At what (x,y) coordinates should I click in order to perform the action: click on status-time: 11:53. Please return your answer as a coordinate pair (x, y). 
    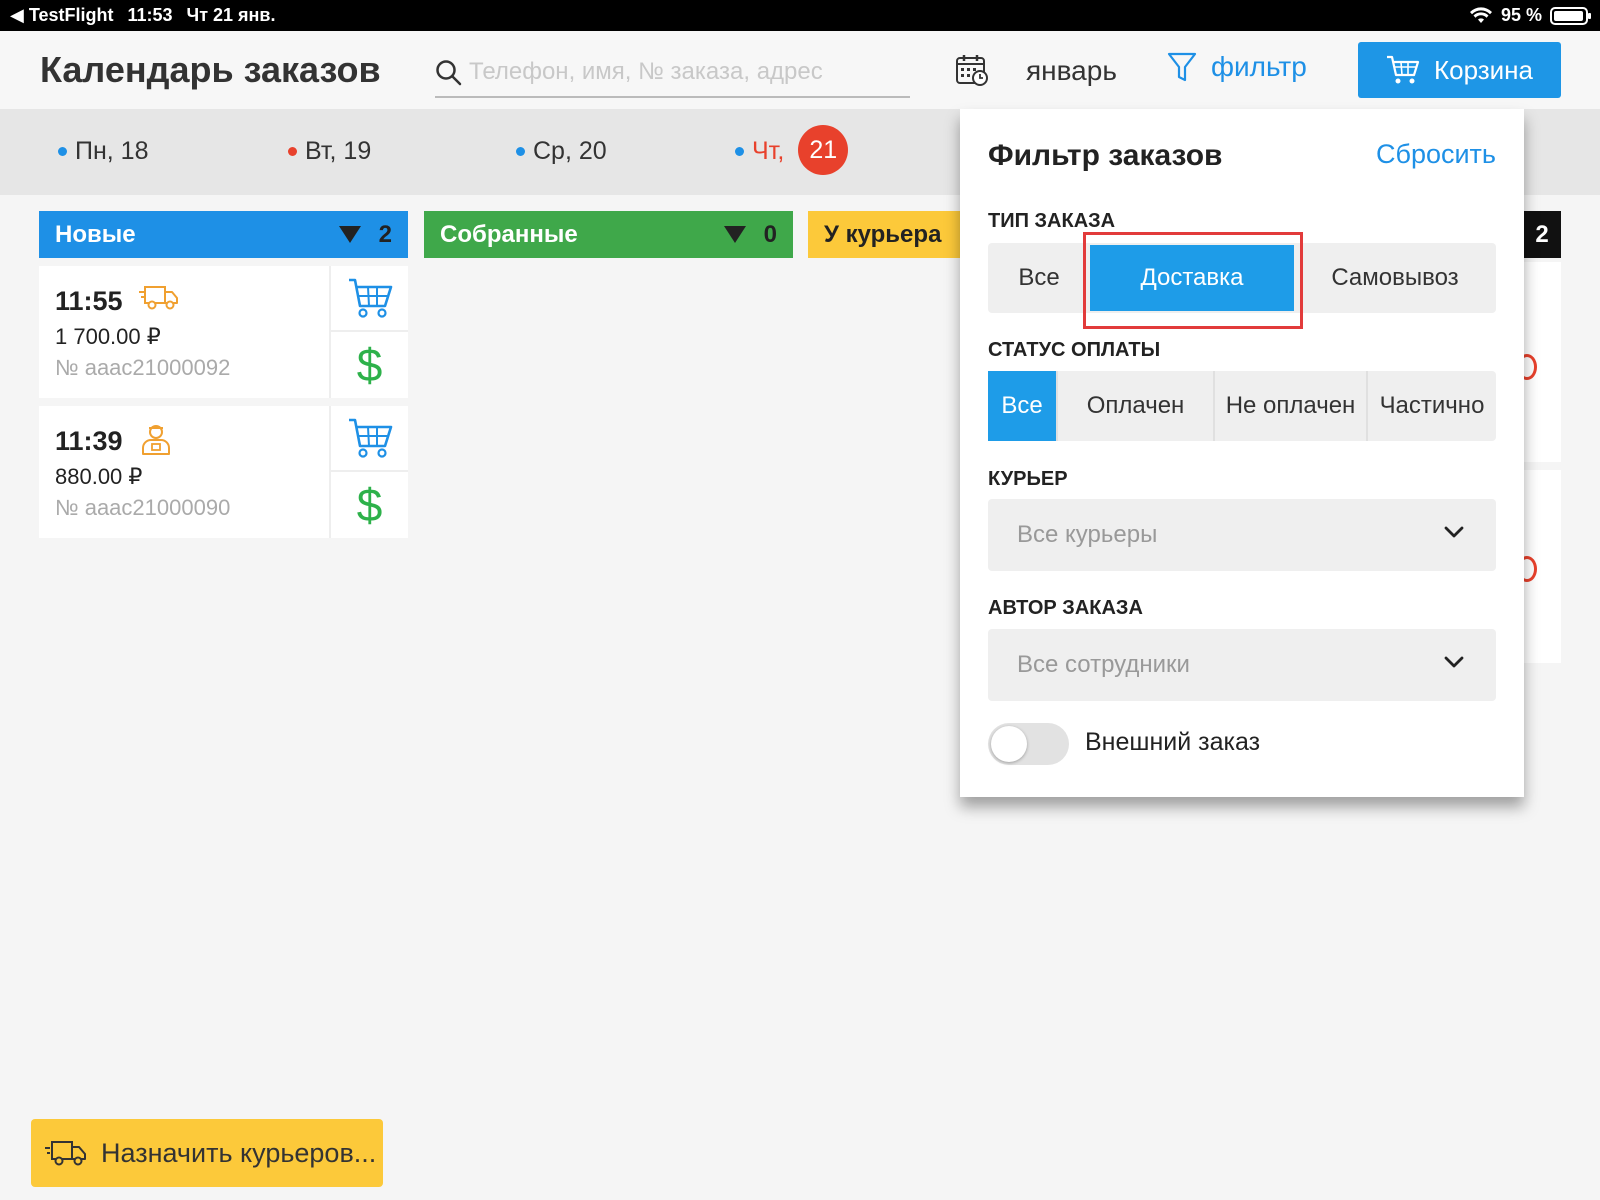
    Looking at the image, I should click on (150, 15).